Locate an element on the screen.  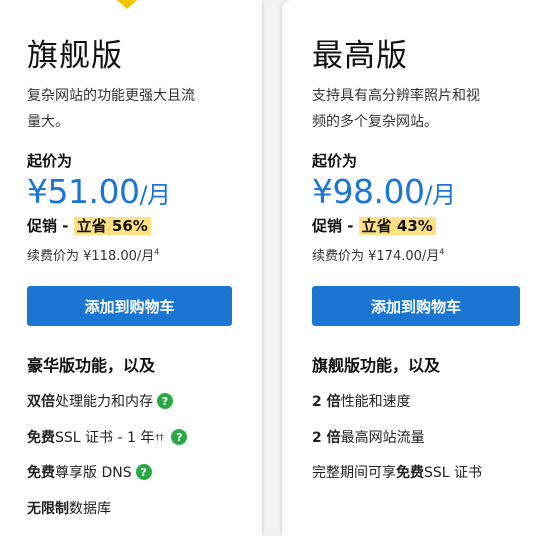
feature-item: 2 倍性能和速度 is located at coordinates (361, 402).